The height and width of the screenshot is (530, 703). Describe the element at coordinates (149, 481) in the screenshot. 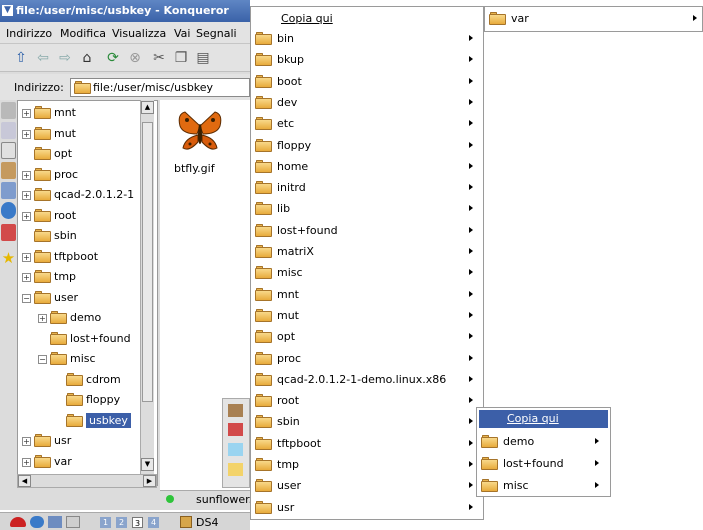

I see `scroll-right-button: ▶` at that location.